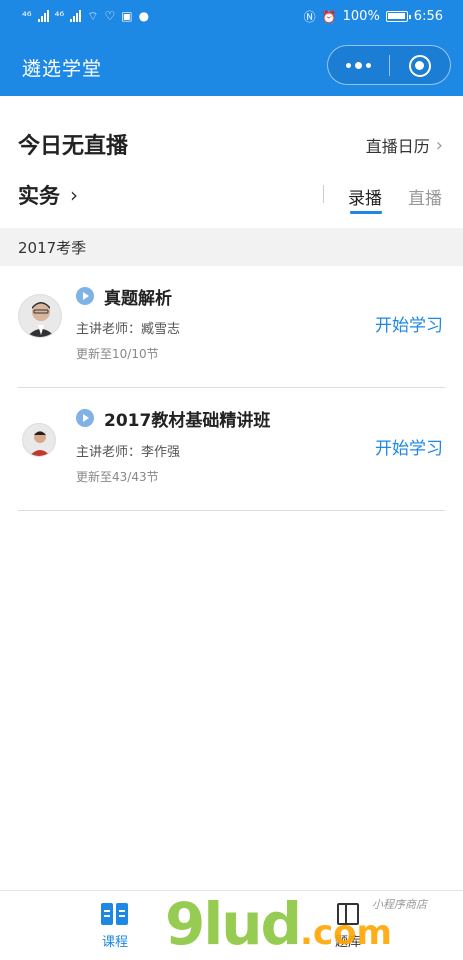  Describe the element at coordinates (428, 16) in the screenshot. I see `clock: 6:56` at that location.